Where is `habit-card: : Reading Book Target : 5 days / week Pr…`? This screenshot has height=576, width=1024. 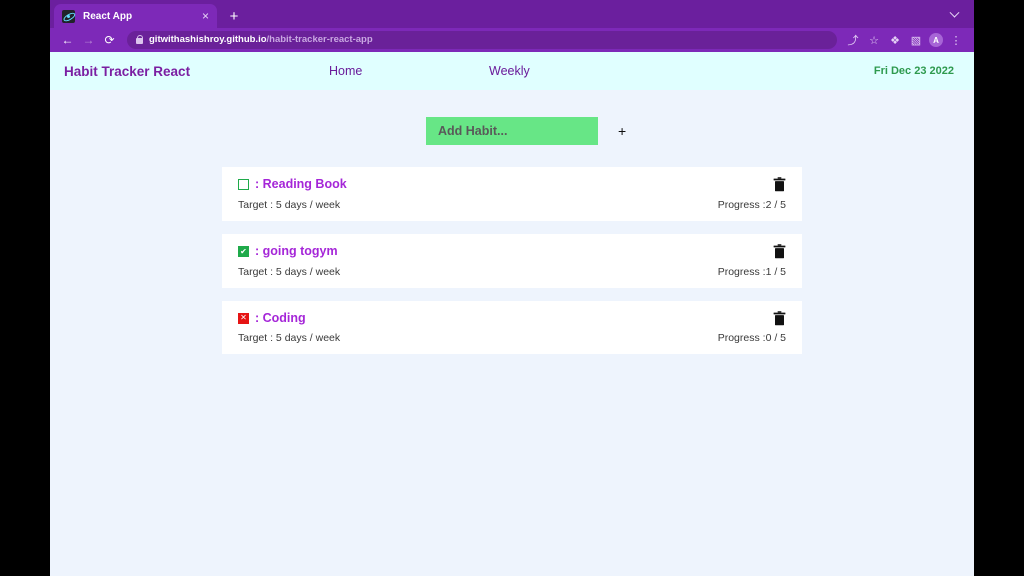
habit-card: : Reading Book Target : 5 days / week Pr… is located at coordinates (512, 194).